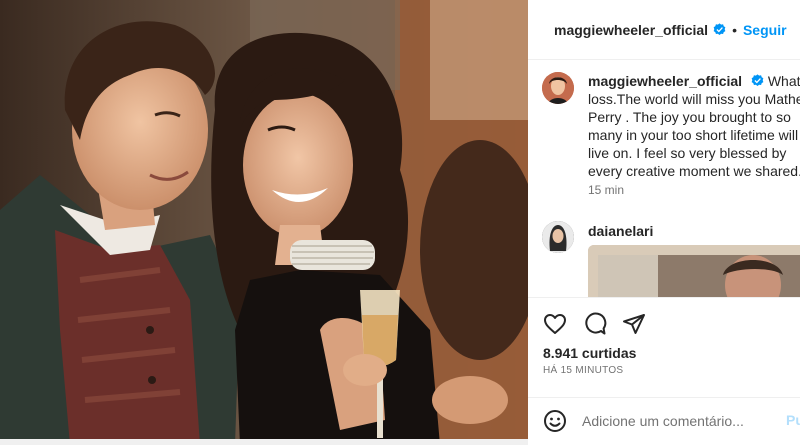 This screenshot has width=800, height=445. What do you see at coordinates (264, 442) in the screenshot?
I see `photo-bottom-edge` at bounding box center [264, 442].